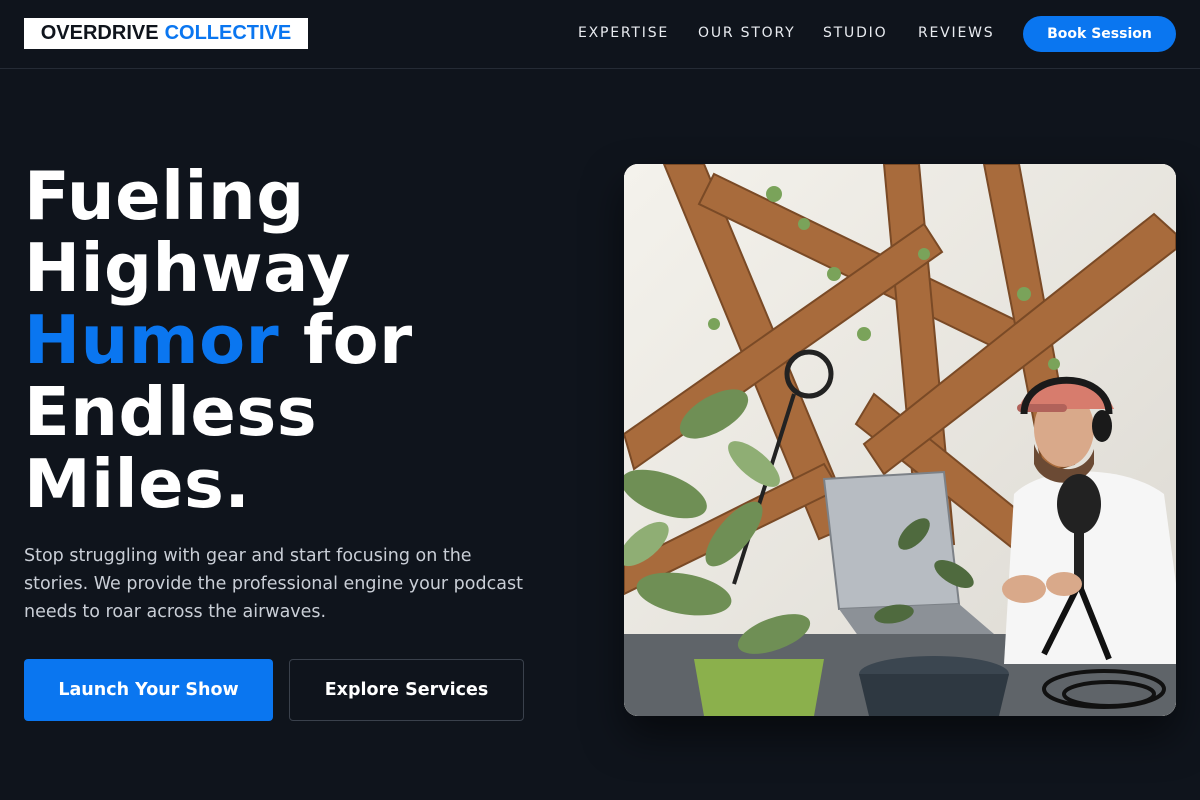  Describe the element at coordinates (187, 268) in the screenshot. I see `headline-line-2: Highway` at that location.